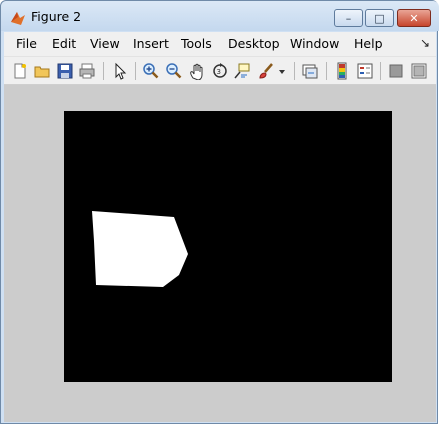  I want to click on rotate-3d-icon: 3, so click(220, 71).